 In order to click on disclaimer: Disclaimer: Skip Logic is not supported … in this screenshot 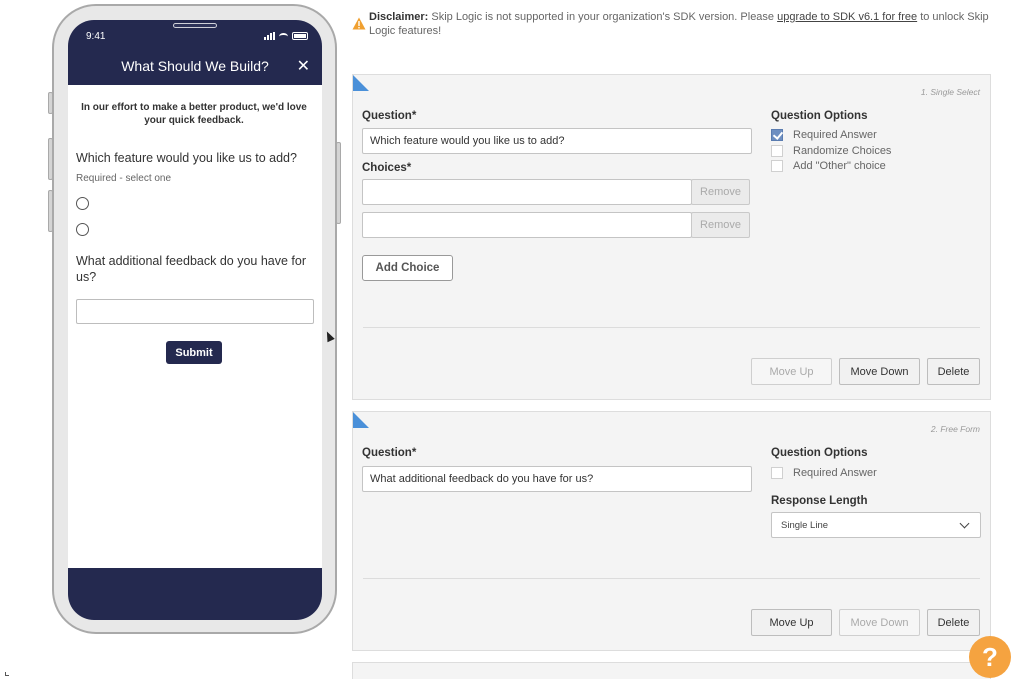, I will do `click(677, 24)`.